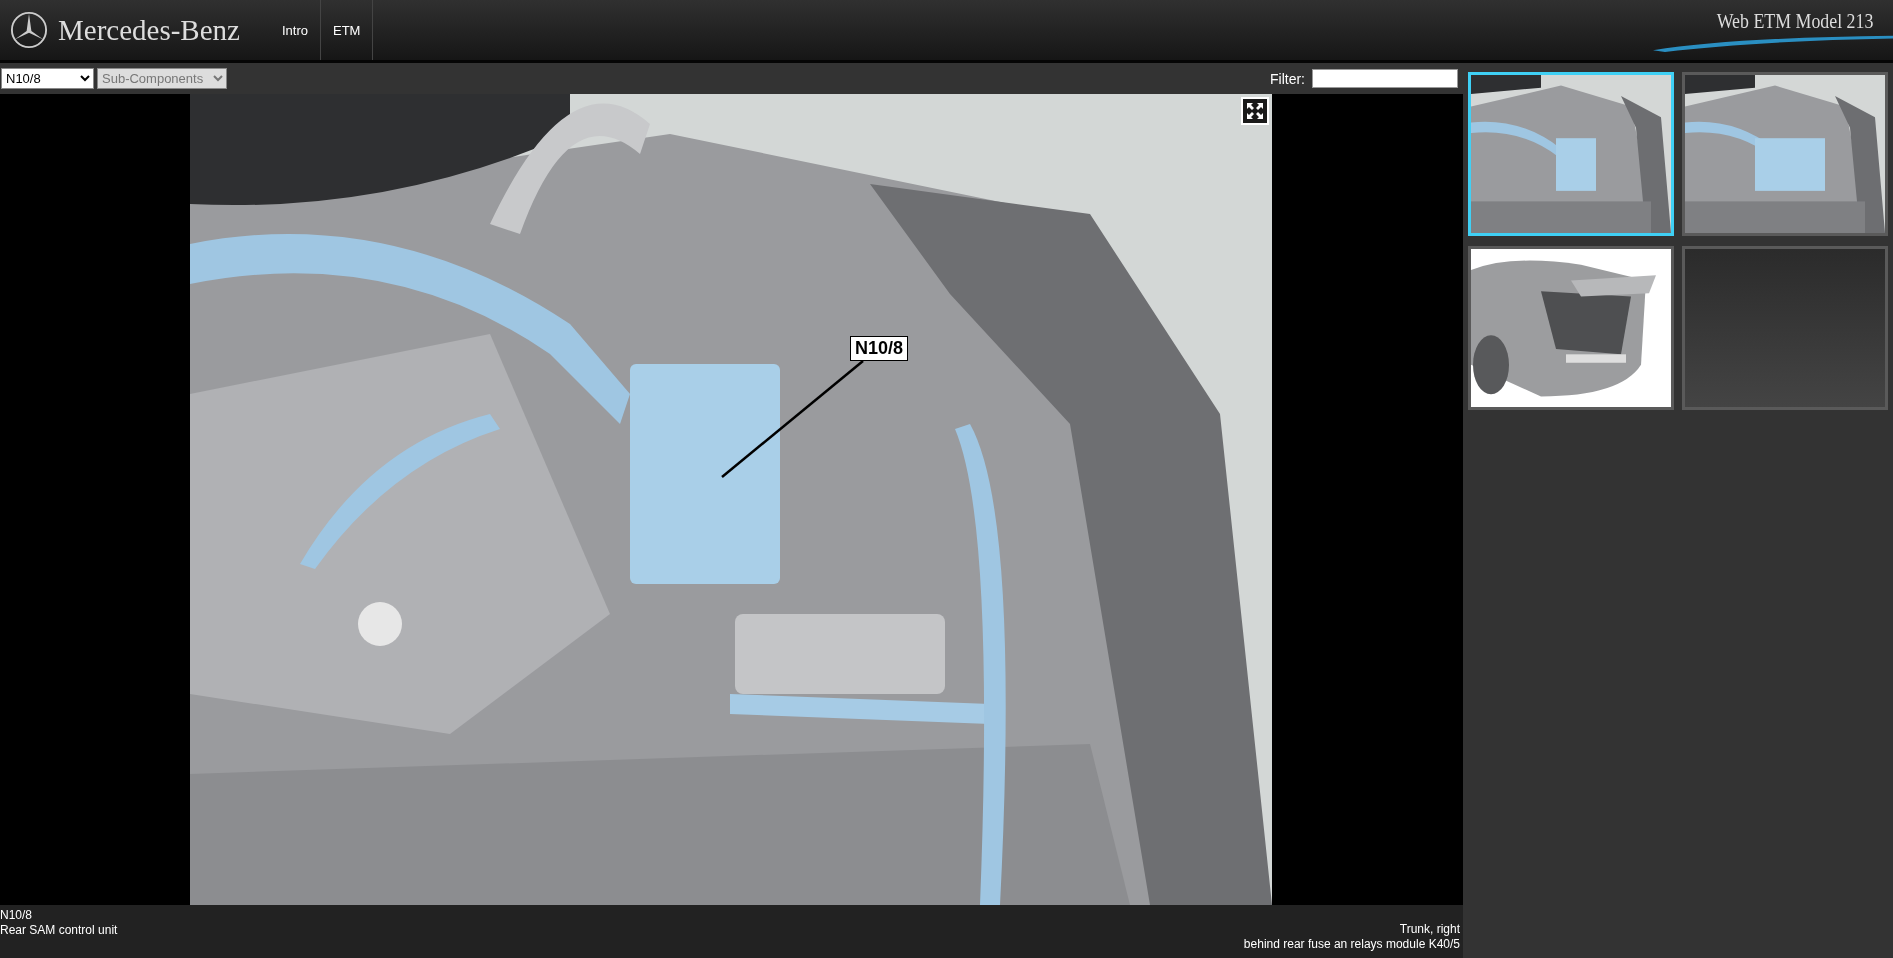 The height and width of the screenshot is (958, 1893). I want to click on fullscreen-button, so click(1255, 111).